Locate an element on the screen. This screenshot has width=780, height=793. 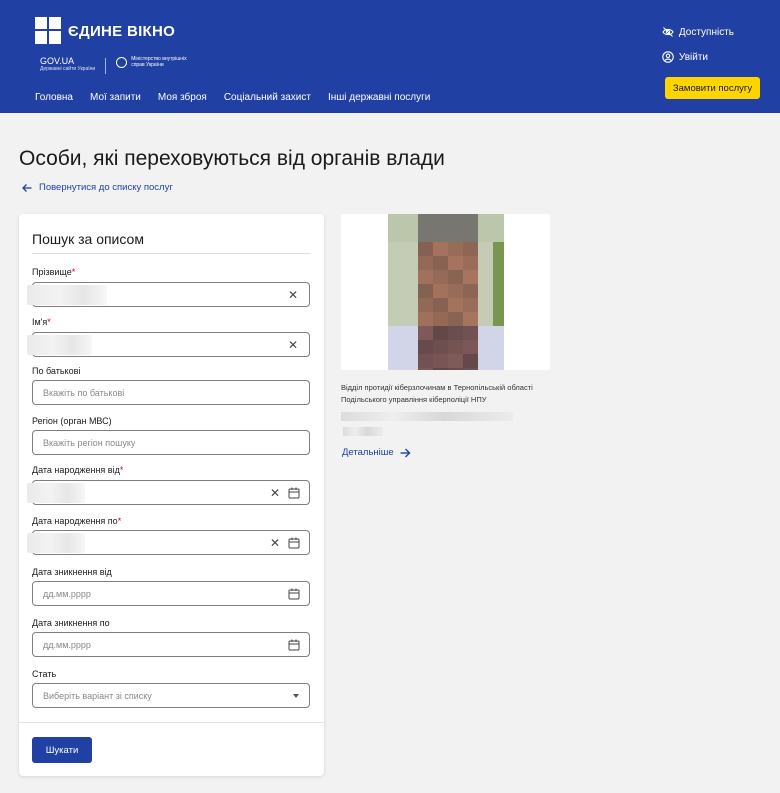
login-link: Увійти is located at coordinates (698, 57).